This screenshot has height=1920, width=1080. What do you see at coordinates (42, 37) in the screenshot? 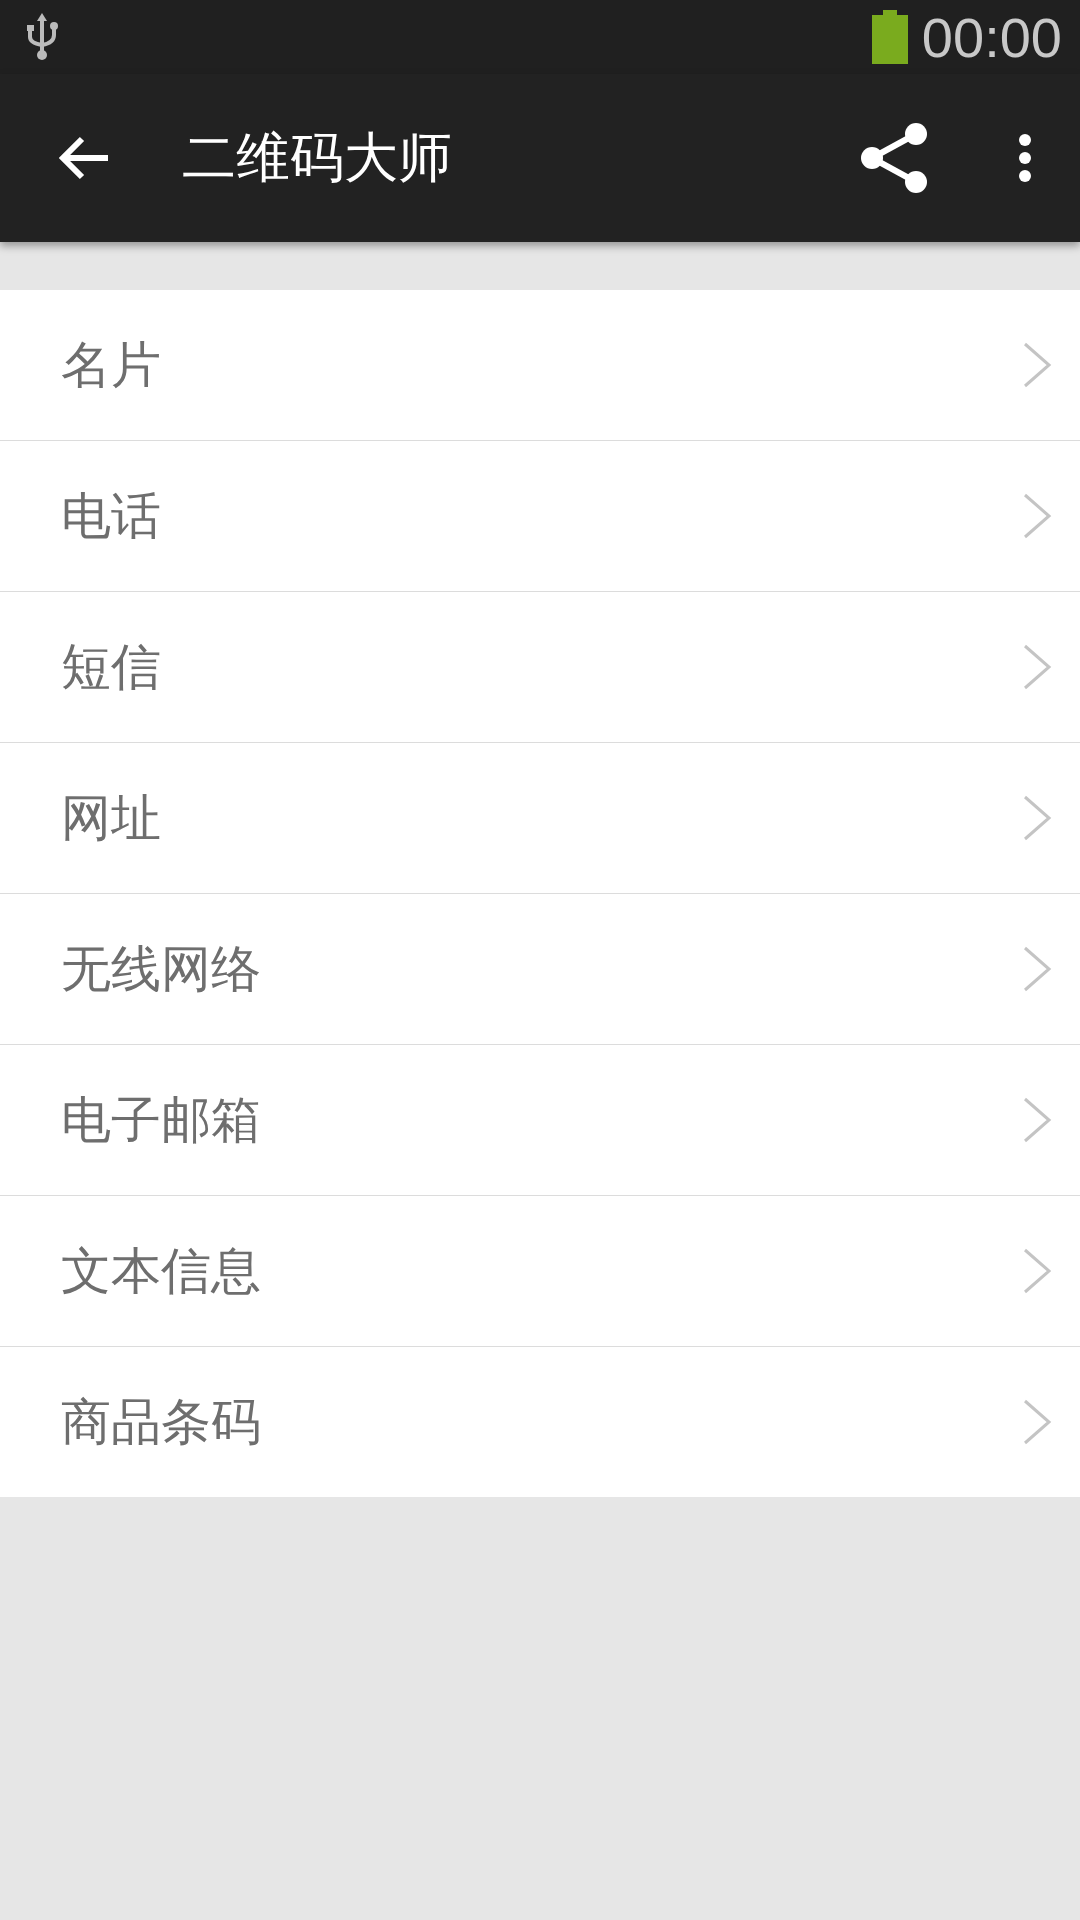
I see `usb-icon` at bounding box center [42, 37].